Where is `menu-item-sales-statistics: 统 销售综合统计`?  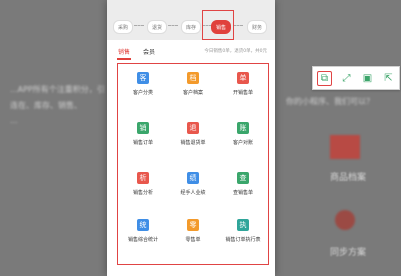 menu-item-sales-statistics: 统 销售综合统计 is located at coordinates (143, 231).